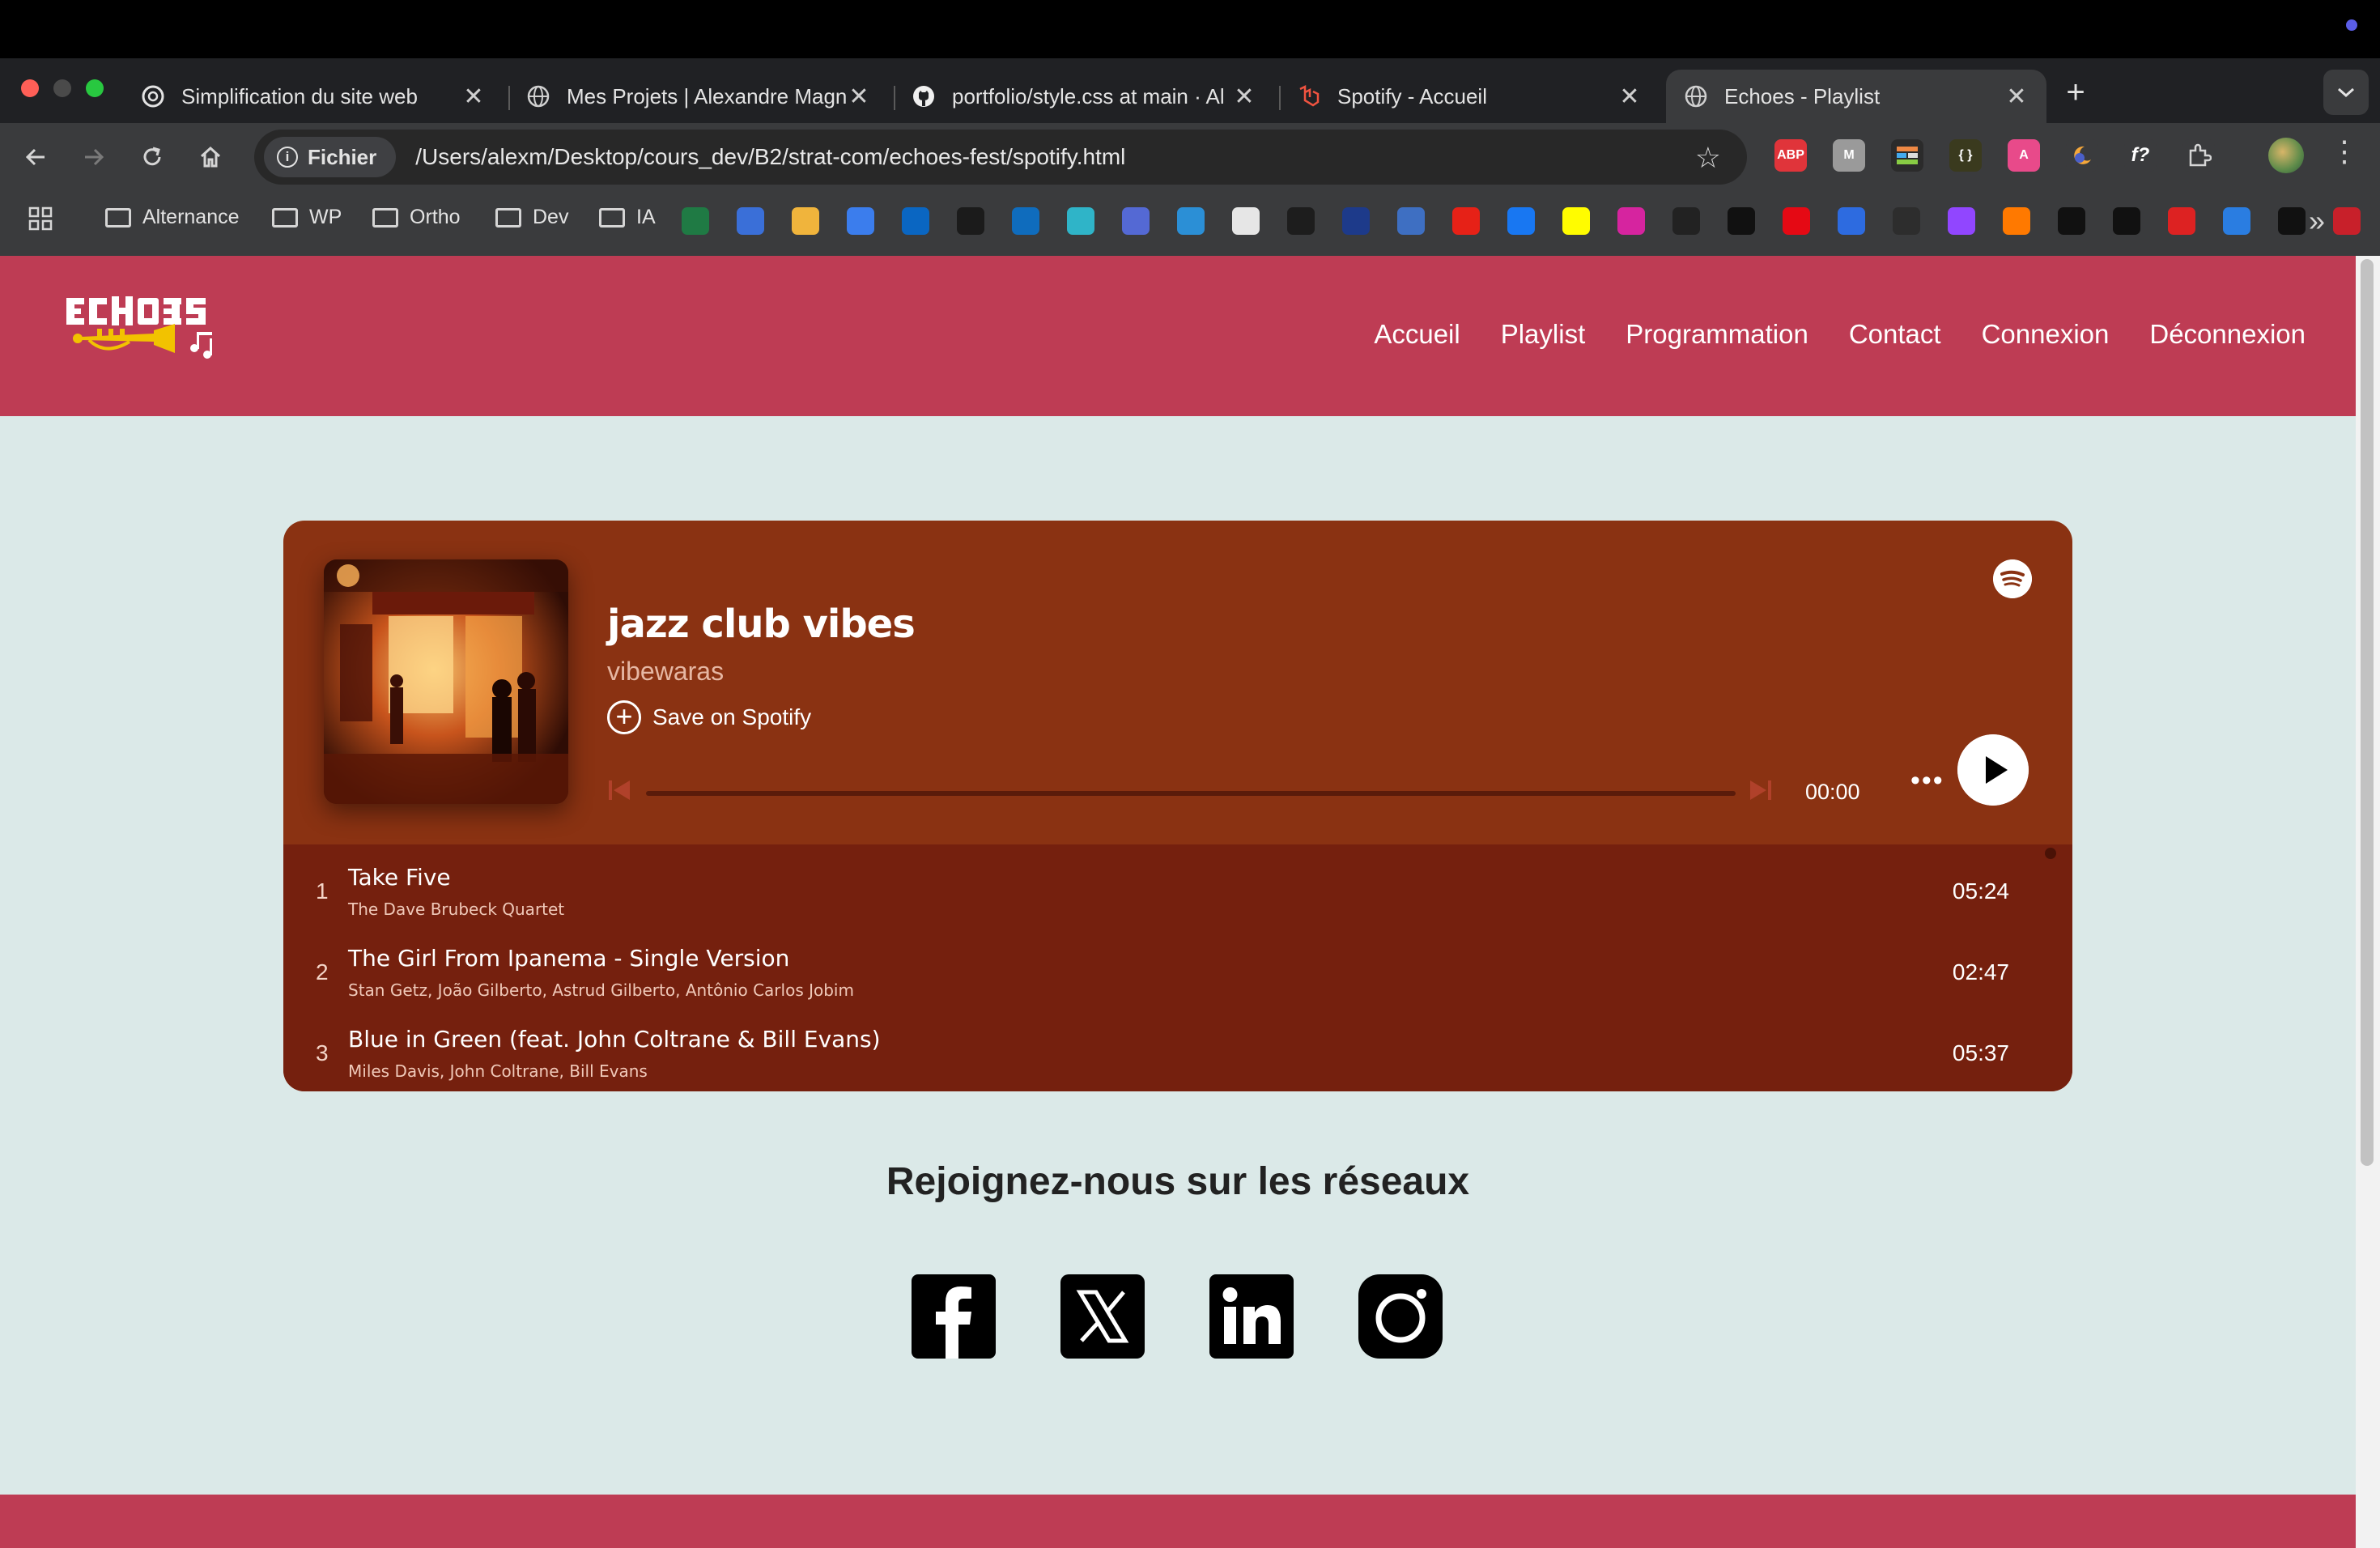 The height and width of the screenshot is (1548, 2380). I want to click on tab-search-button, so click(2346, 92).